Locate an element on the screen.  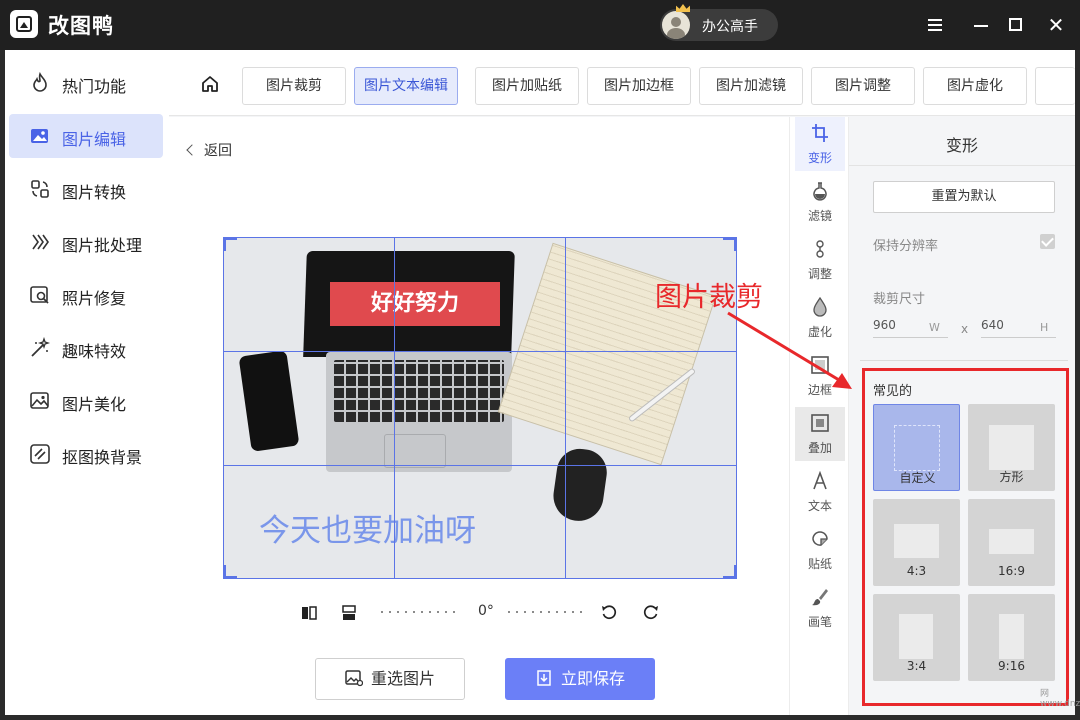
sidebar-item-beautify: 图片美化 is located at coordinates (86, 401).